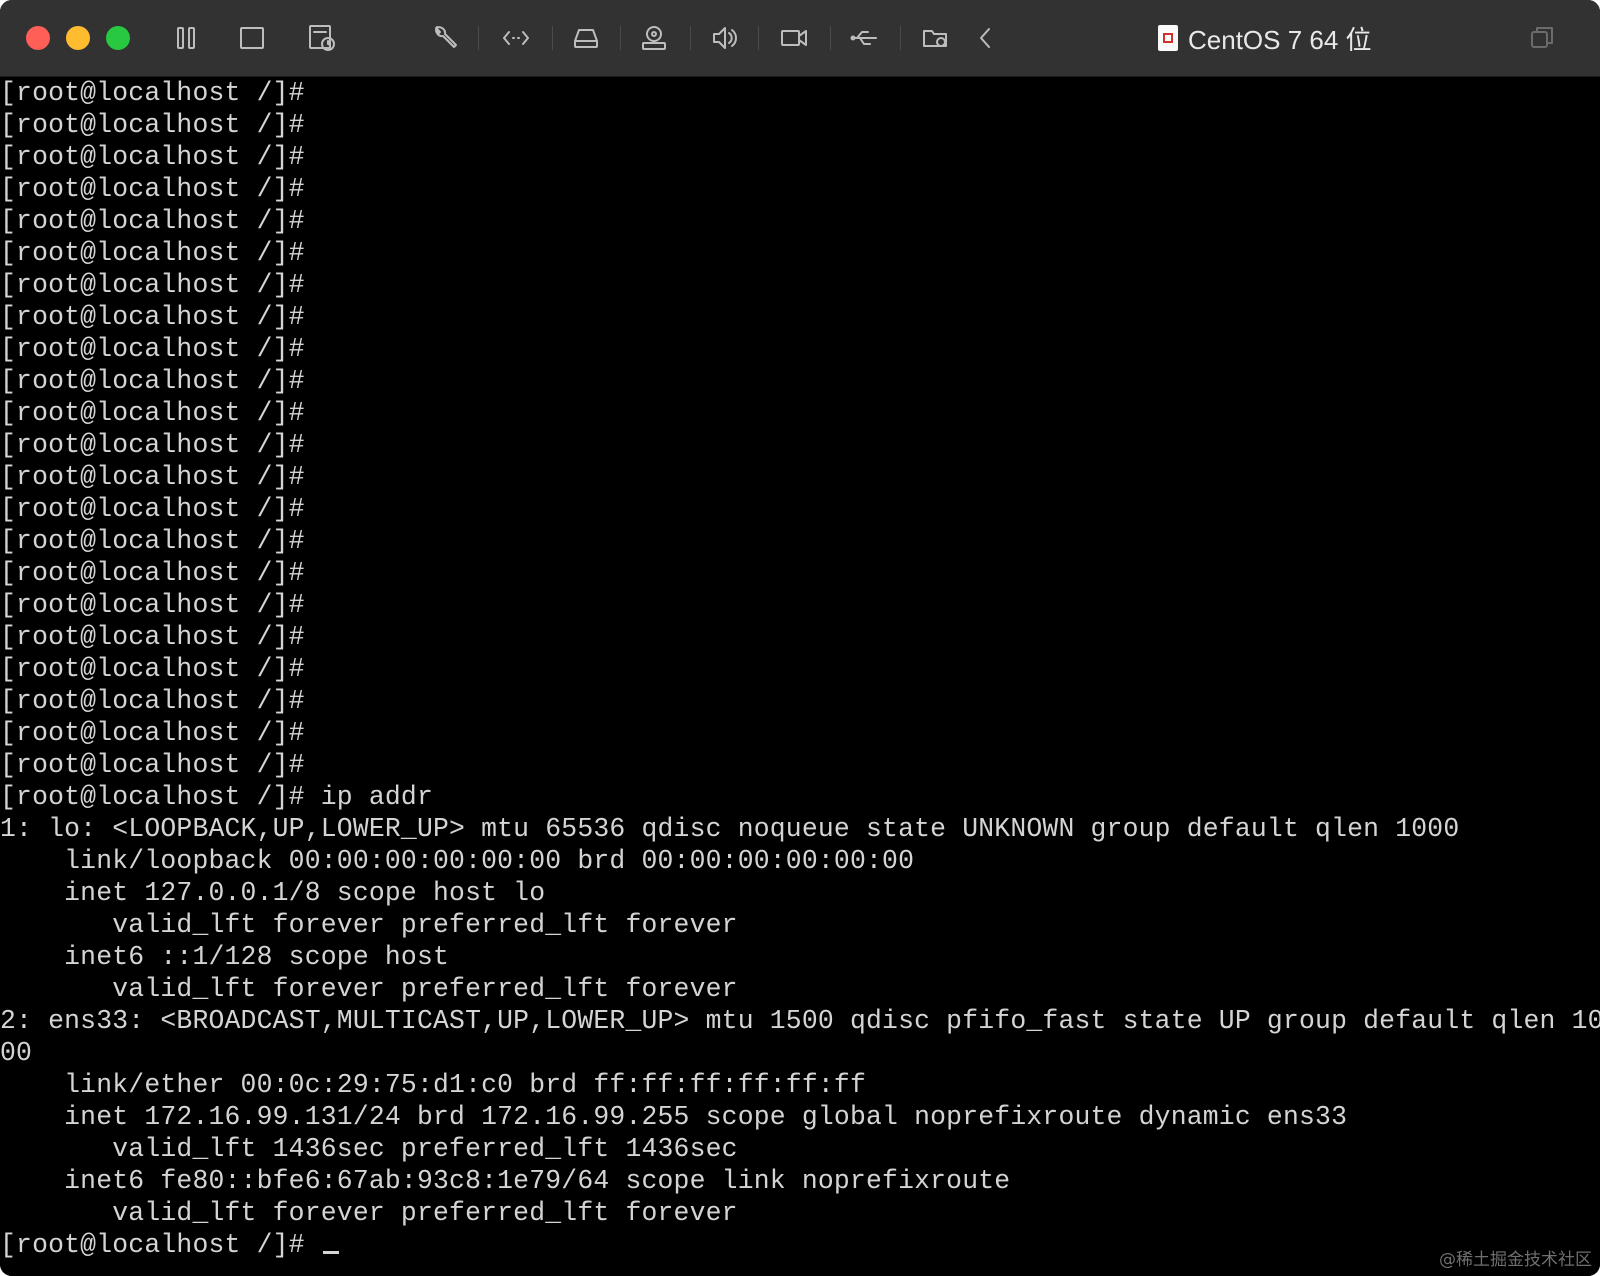  What do you see at coordinates (78, 38) in the screenshot?
I see `minimize-window-button` at bounding box center [78, 38].